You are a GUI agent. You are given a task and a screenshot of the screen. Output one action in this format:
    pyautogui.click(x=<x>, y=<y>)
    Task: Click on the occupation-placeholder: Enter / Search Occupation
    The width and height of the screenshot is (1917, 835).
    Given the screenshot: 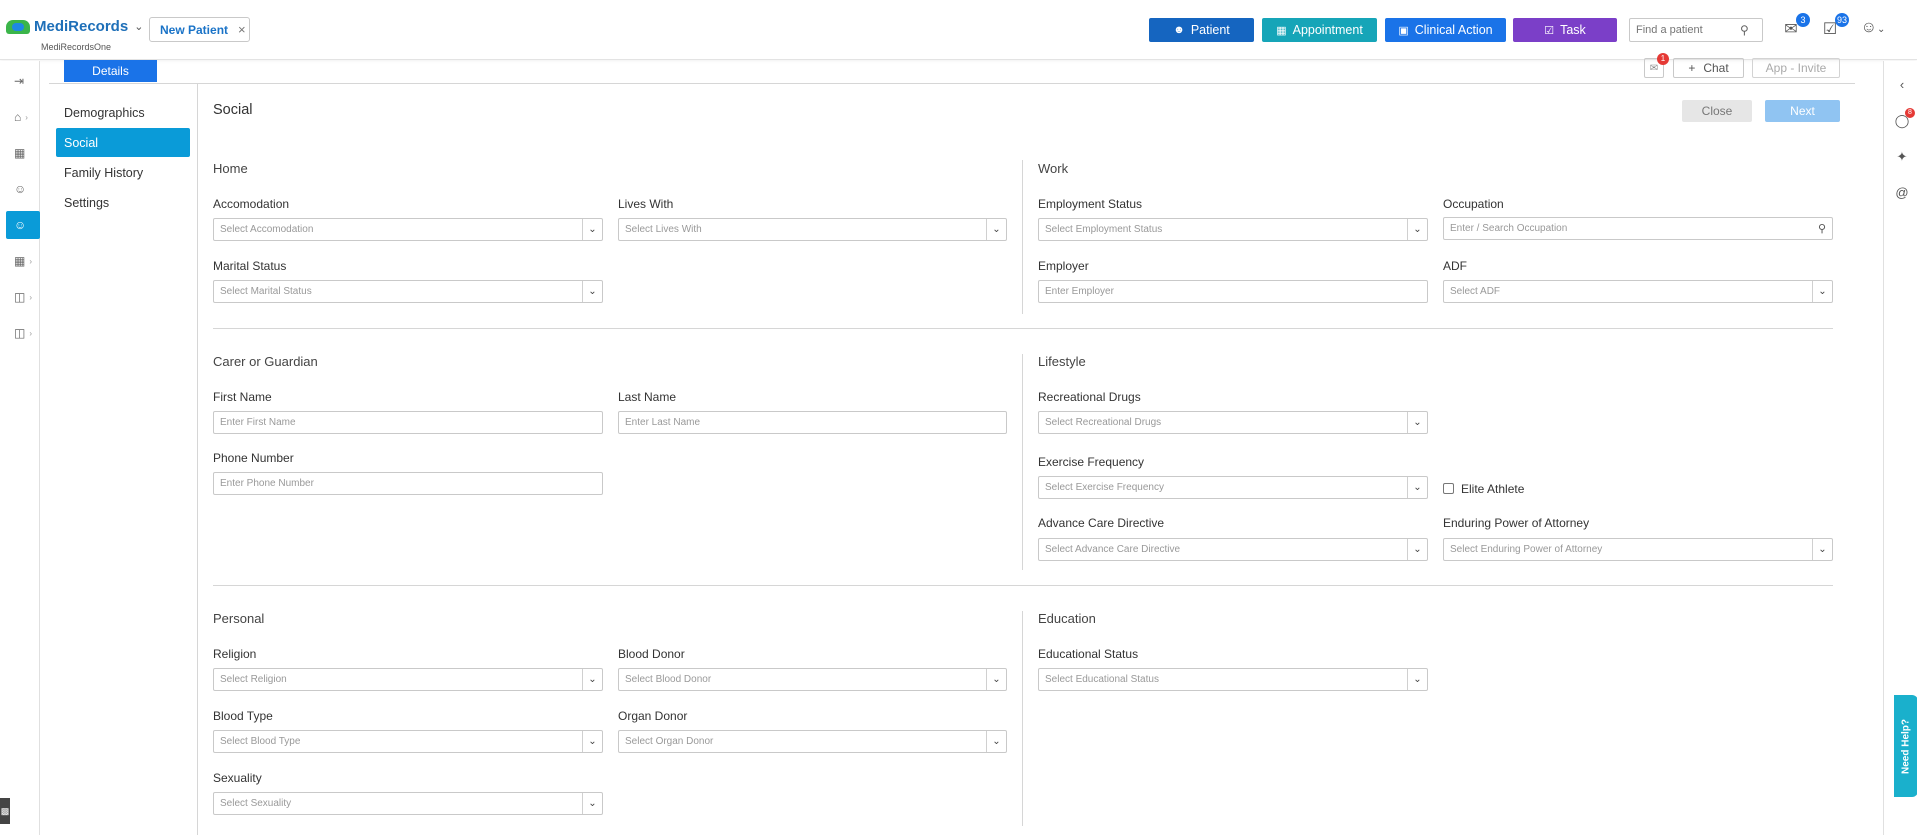 What is the action you would take?
    pyautogui.click(x=1509, y=228)
    